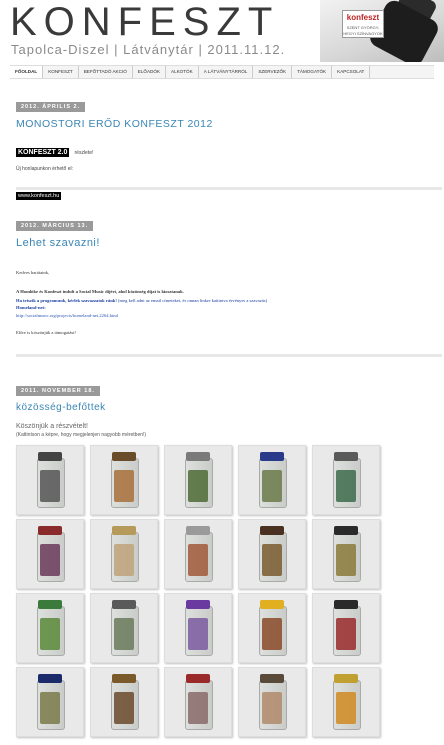 This screenshot has width=444, height=745. What do you see at coordinates (51, 107) in the screenshot?
I see `post-date: 2012. ÁPRILIS 2.` at bounding box center [51, 107].